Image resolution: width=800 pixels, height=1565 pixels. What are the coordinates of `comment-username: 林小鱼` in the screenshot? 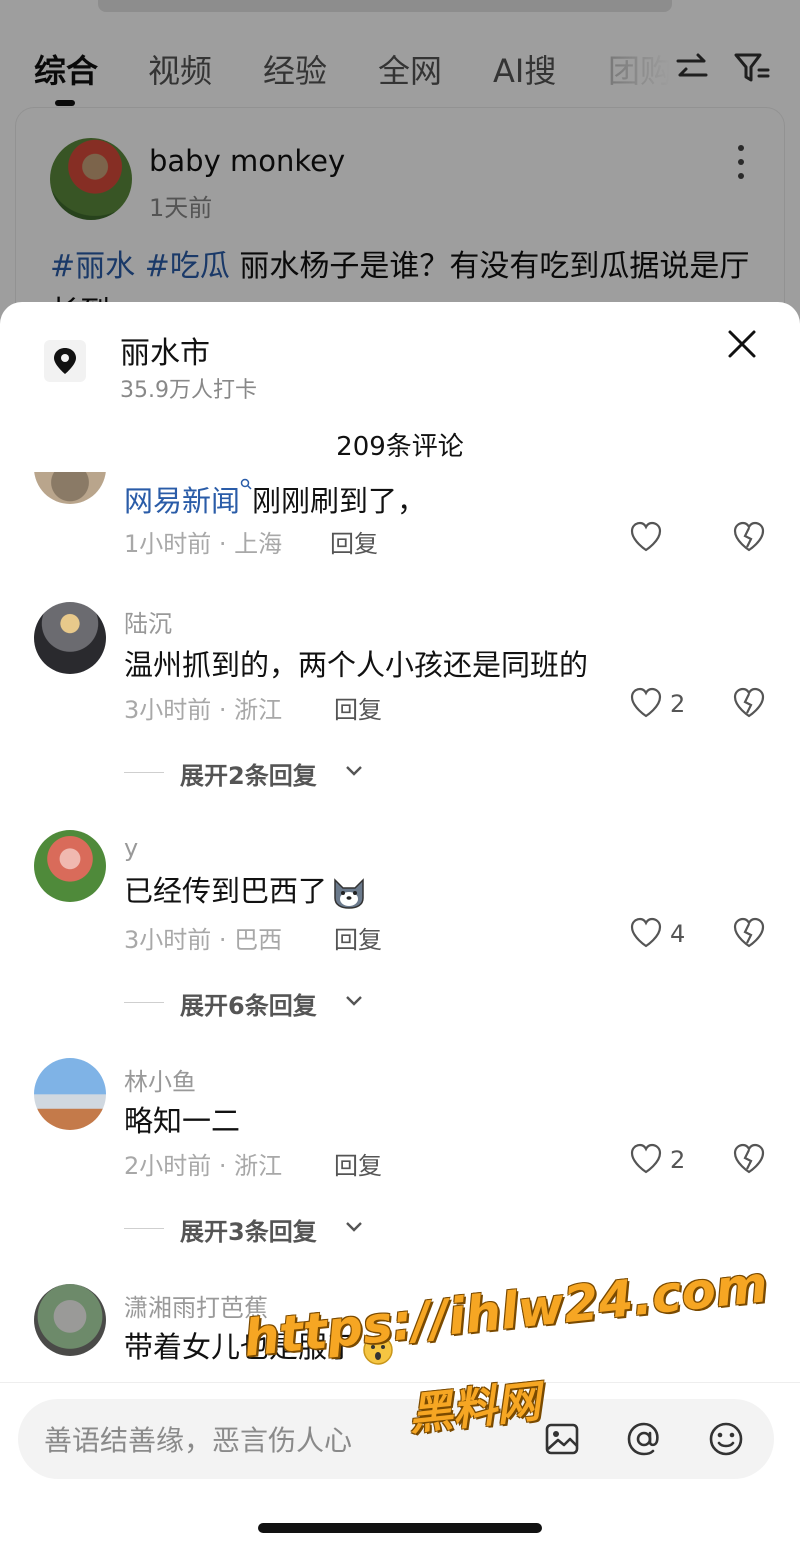 It's located at (160, 1079).